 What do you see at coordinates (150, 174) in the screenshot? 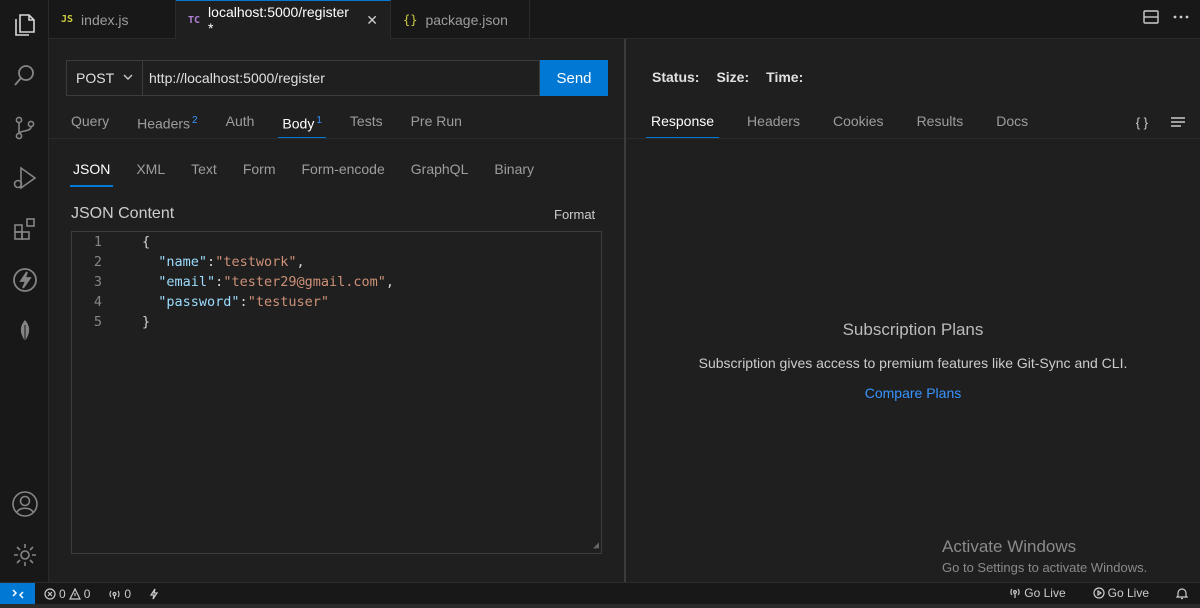
I see `body-tab-xml: XML` at bounding box center [150, 174].